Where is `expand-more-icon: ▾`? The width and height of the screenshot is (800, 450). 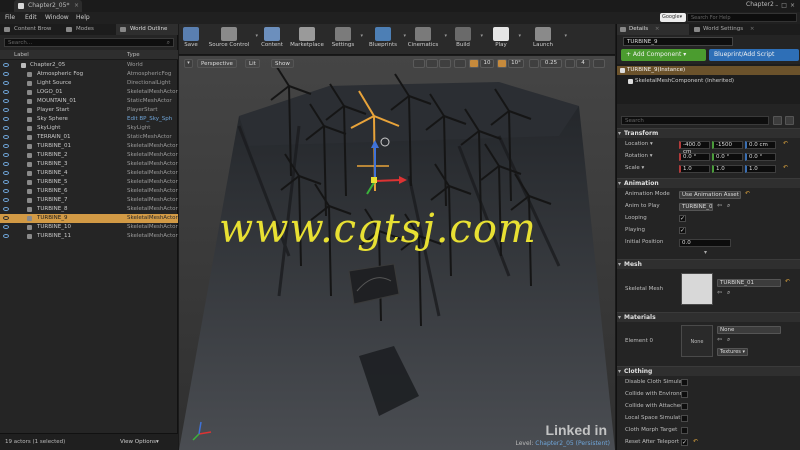
expand-more-icon: ▾ is located at coordinates (705, 252).